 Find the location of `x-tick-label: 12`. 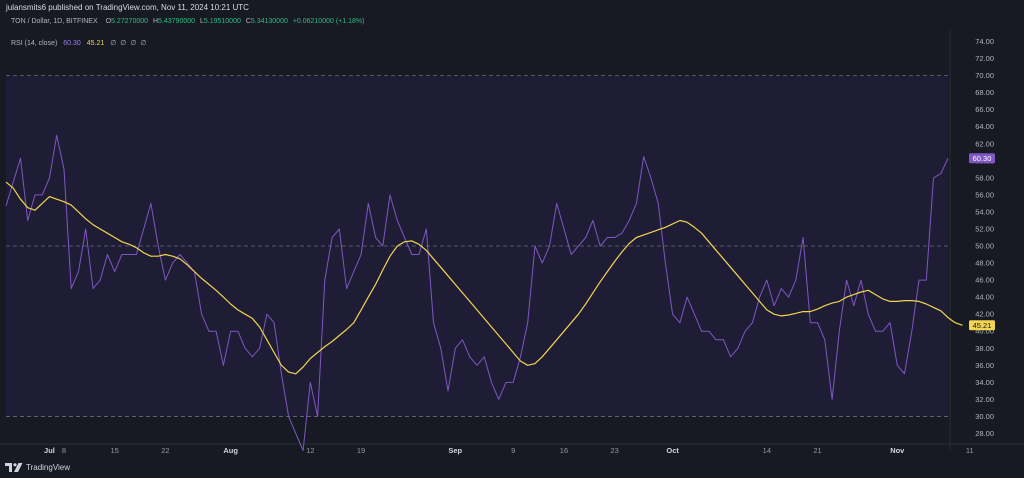

x-tick-label: 12 is located at coordinates (310, 450).